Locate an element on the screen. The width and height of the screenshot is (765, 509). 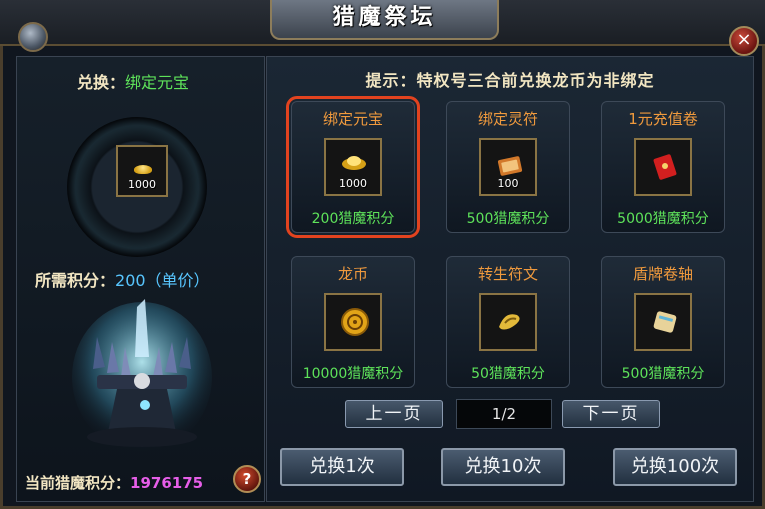
required-points-value: 200（单价） is located at coordinates (162, 280).